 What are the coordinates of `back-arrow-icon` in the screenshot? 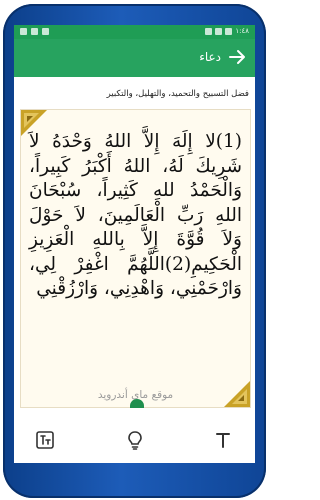 It's located at (237, 57).